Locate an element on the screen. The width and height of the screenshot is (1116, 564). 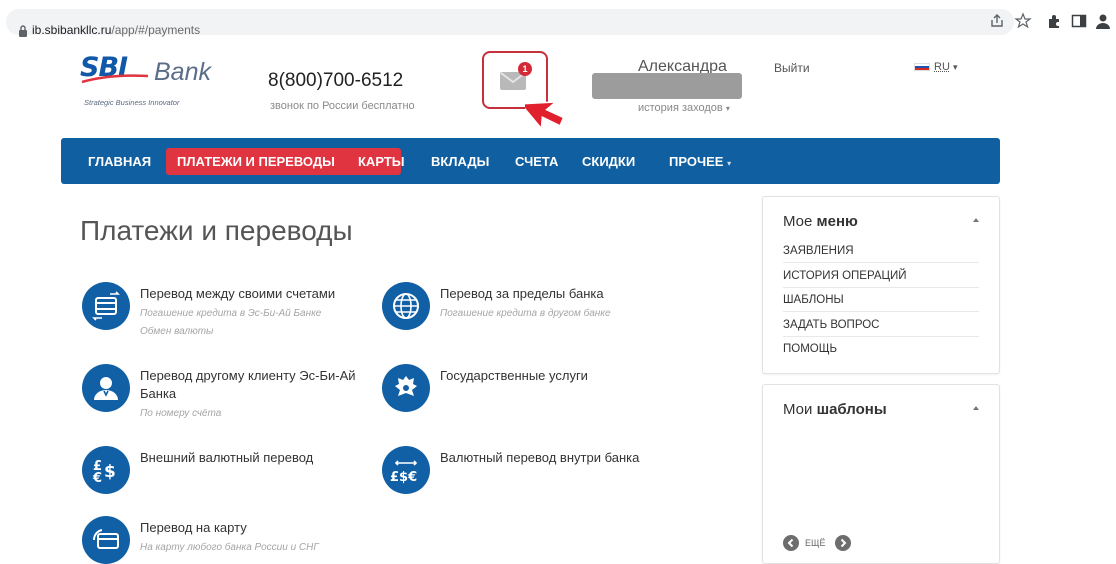
language-selector: RU ▾ is located at coordinates (935, 67).